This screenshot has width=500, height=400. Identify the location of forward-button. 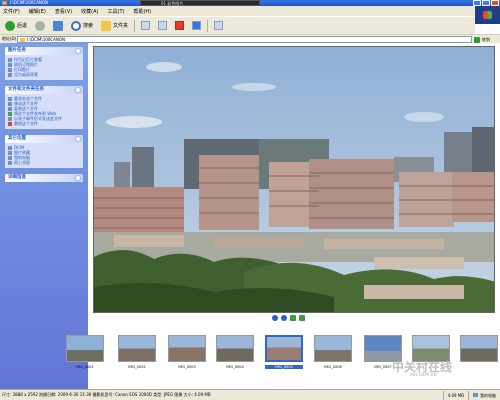
(40, 26).